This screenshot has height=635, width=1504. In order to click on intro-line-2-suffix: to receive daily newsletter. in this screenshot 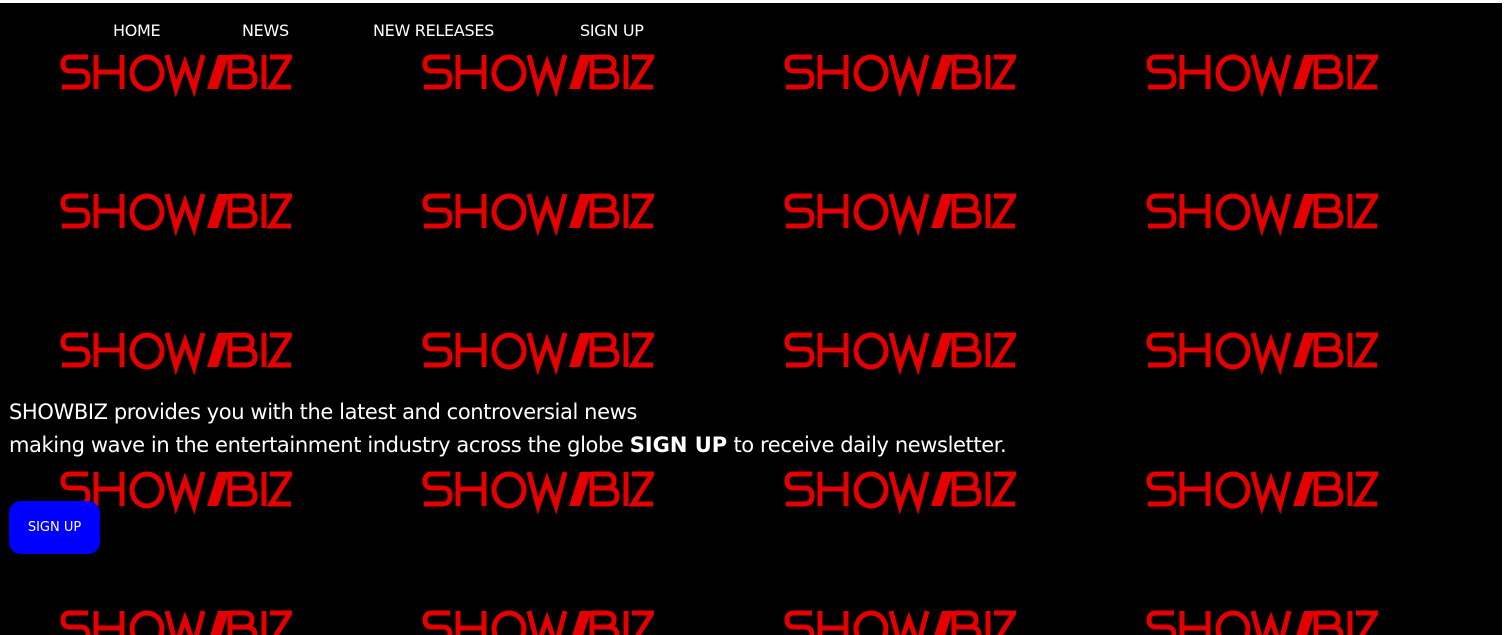, I will do `click(867, 445)`.